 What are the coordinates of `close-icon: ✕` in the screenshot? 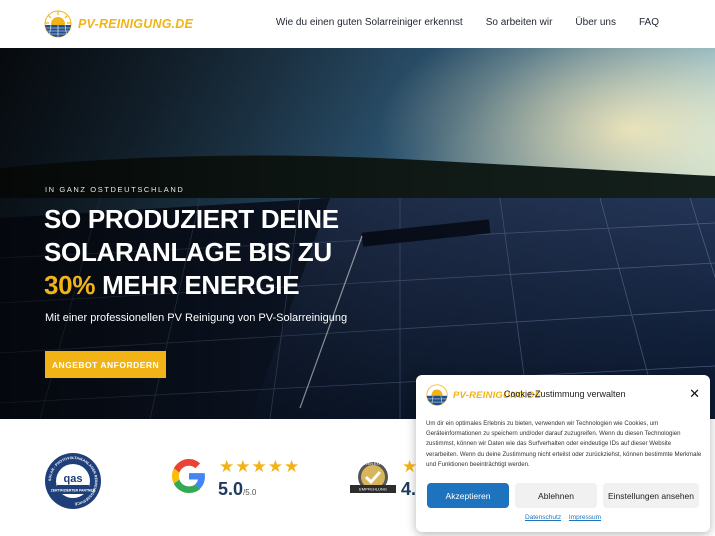 It's located at (694, 394).